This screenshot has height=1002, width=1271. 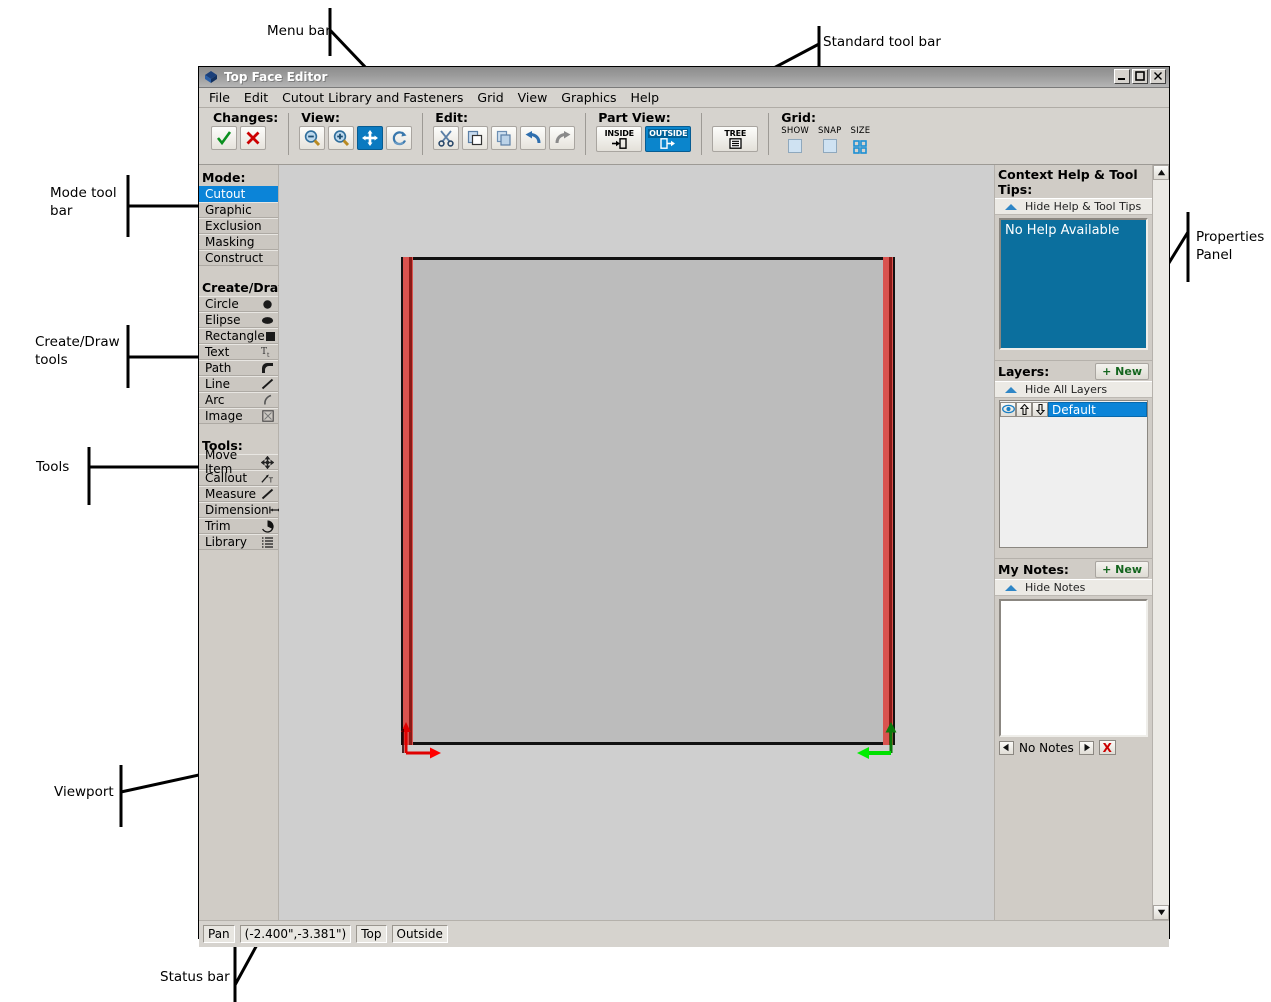 What do you see at coordinates (1008, 409) in the screenshot?
I see `layer-visibility-eye-icon` at bounding box center [1008, 409].